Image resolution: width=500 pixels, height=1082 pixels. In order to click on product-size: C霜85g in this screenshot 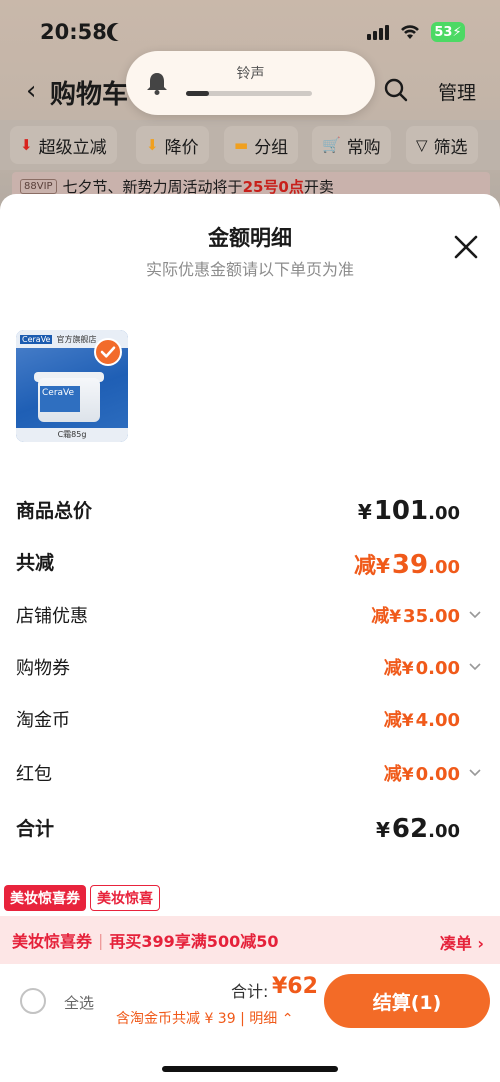, I will do `click(72, 435)`.